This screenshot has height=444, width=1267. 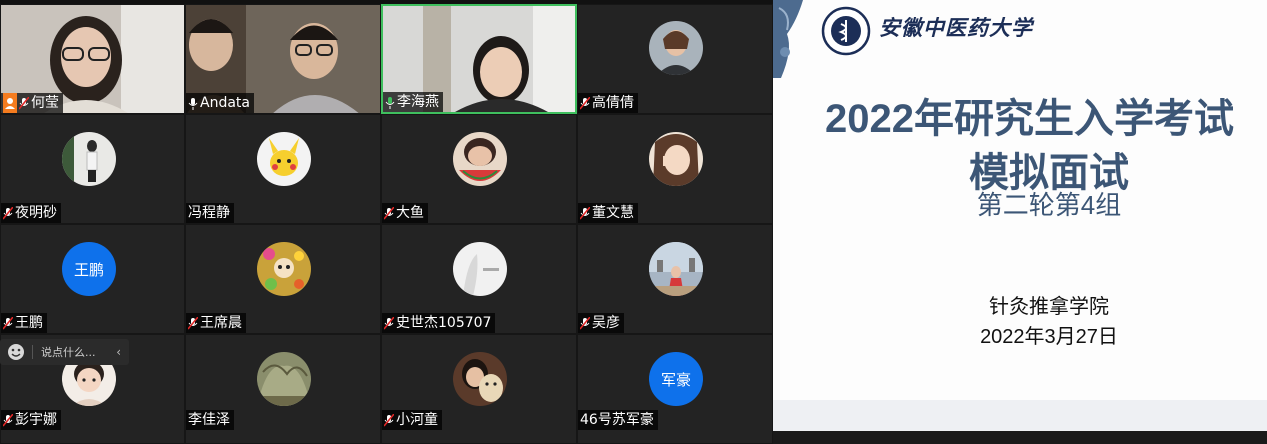 I want to click on participant-name-tag: Andata, so click(x=220, y=103).